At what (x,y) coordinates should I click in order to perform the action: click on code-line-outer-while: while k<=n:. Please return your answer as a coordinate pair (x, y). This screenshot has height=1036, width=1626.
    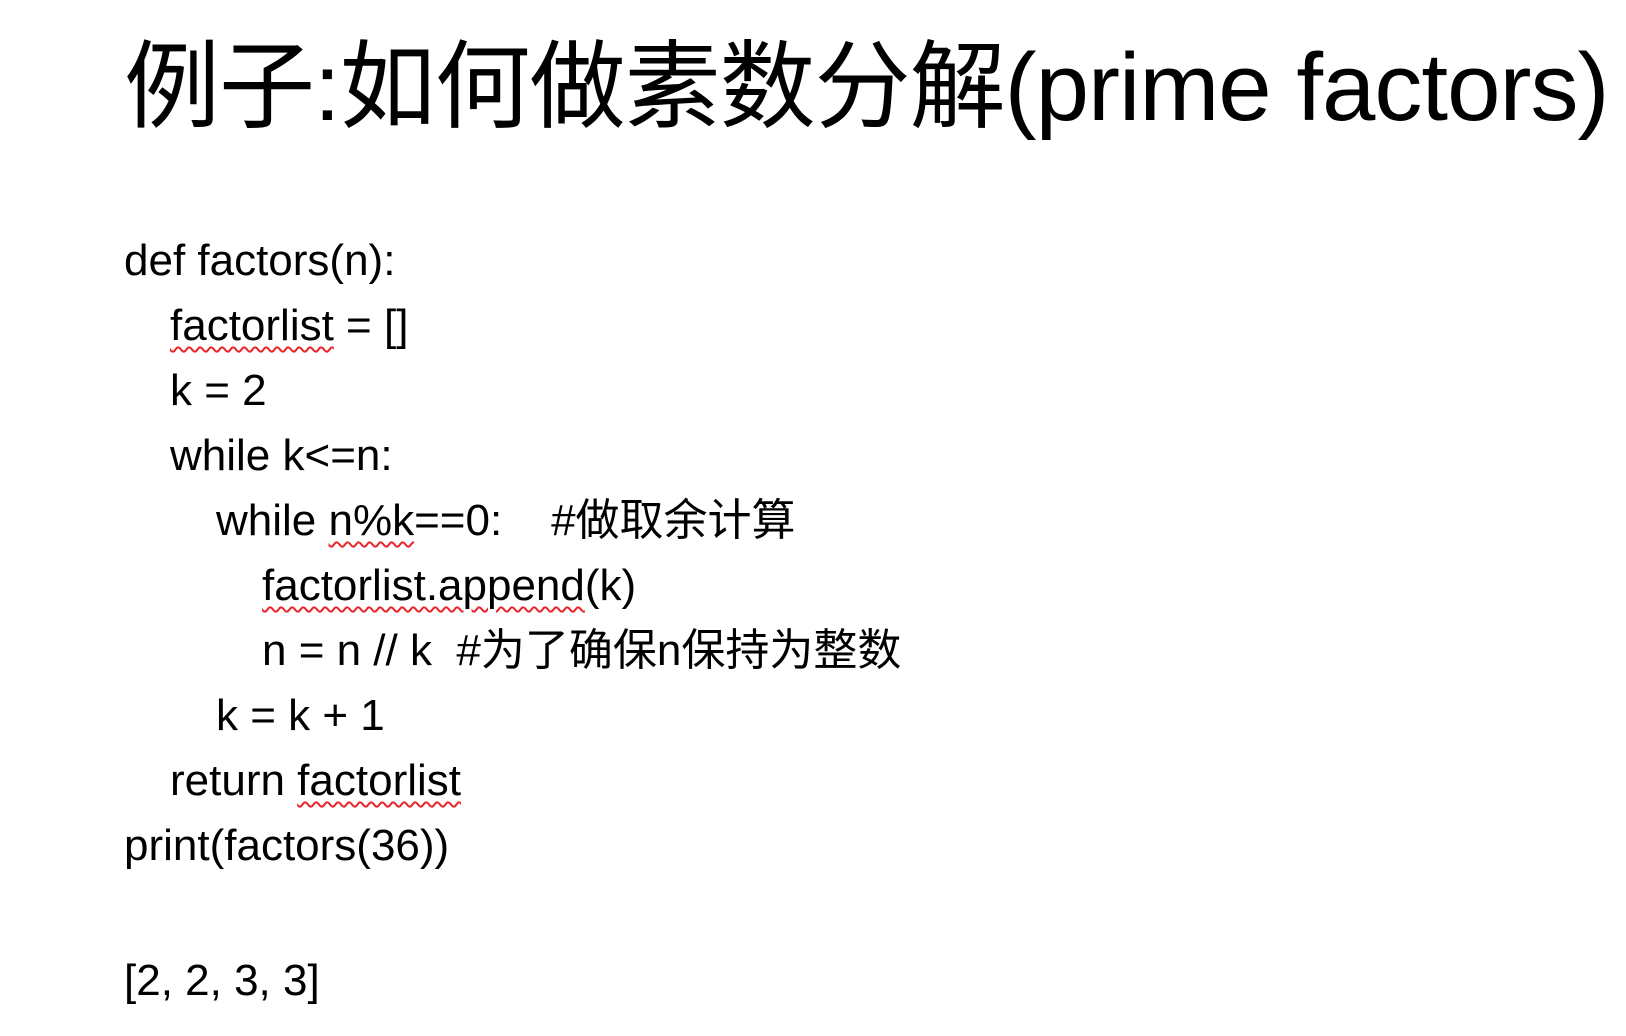
    Looking at the image, I should click on (512, 455).